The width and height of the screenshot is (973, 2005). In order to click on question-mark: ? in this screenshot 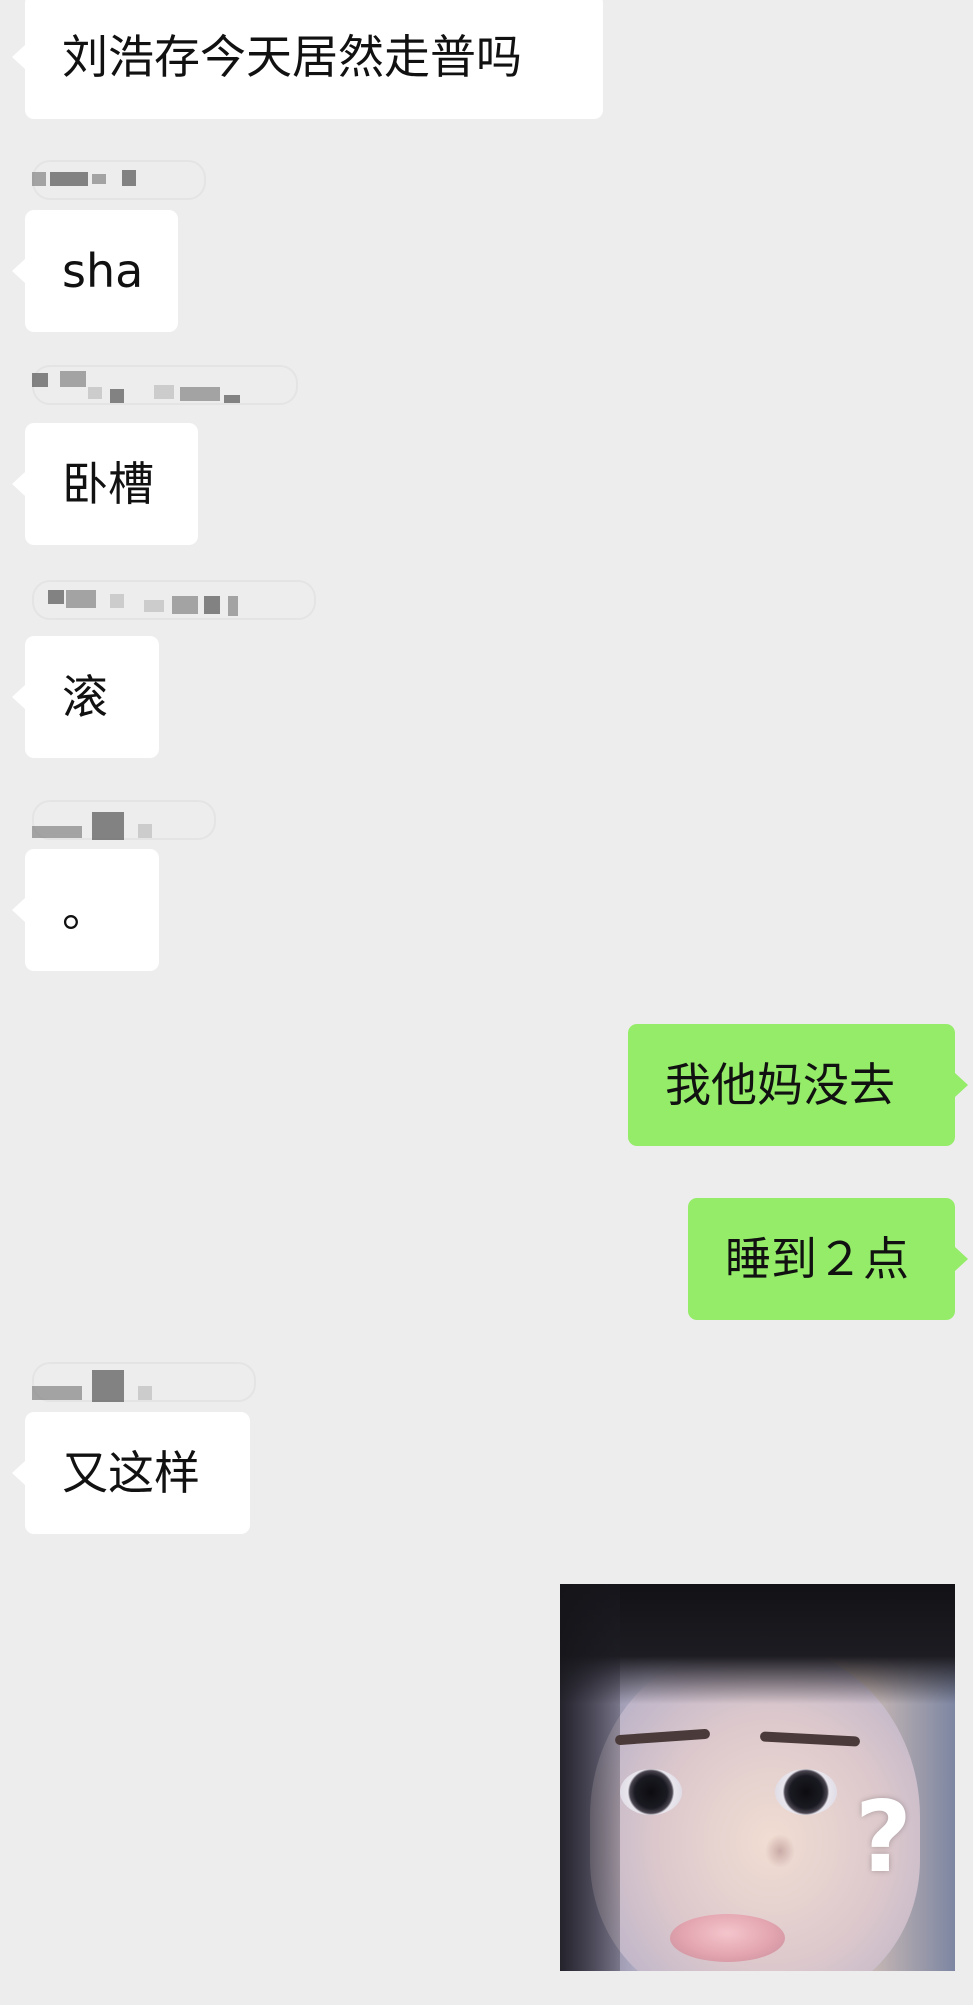, I will do `click(883, 1838)`.